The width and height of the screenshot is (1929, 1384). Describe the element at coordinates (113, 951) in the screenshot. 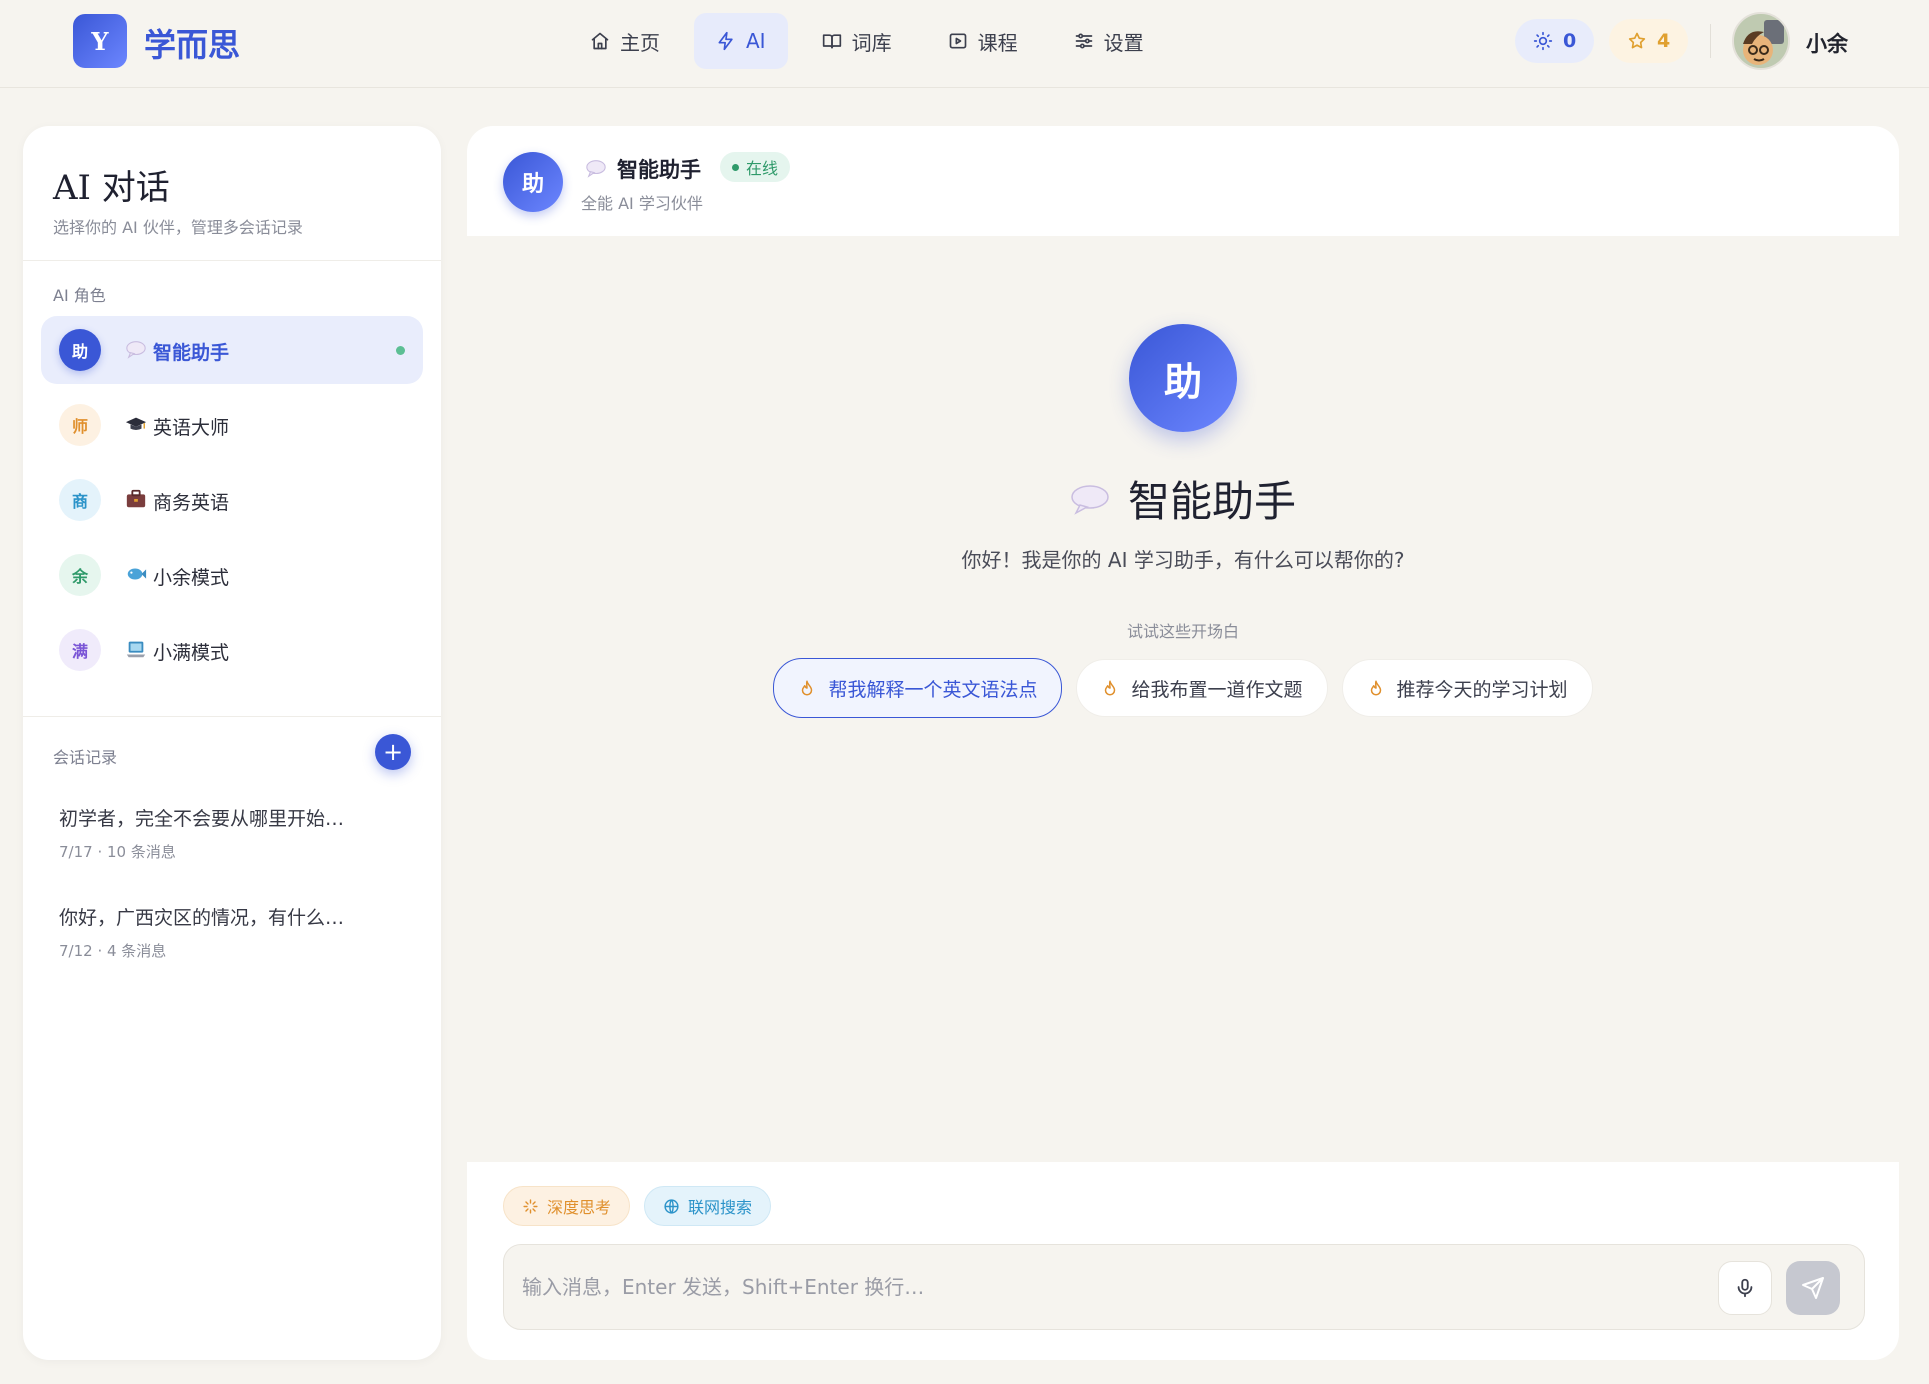

I see `conversation-meta: 7/12 · 4 条消息` at that location.